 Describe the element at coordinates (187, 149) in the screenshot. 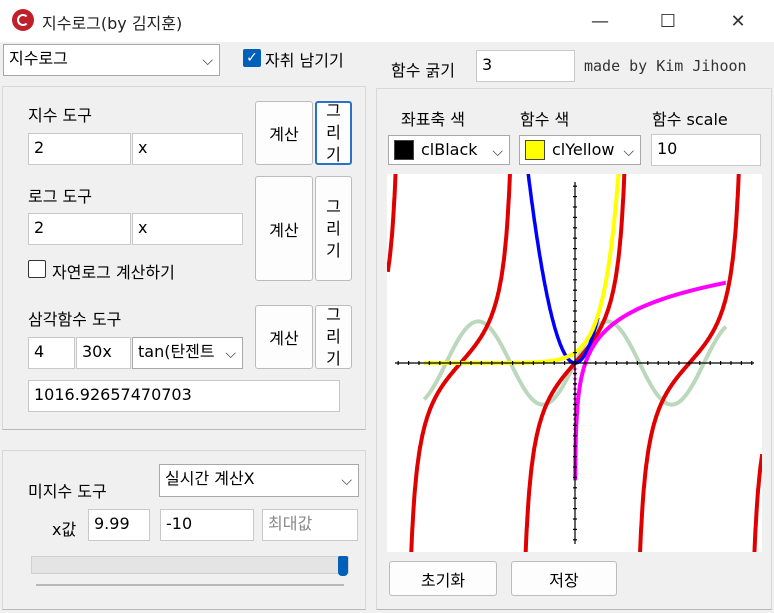

I see `exp-exponent-input: x` at that location.